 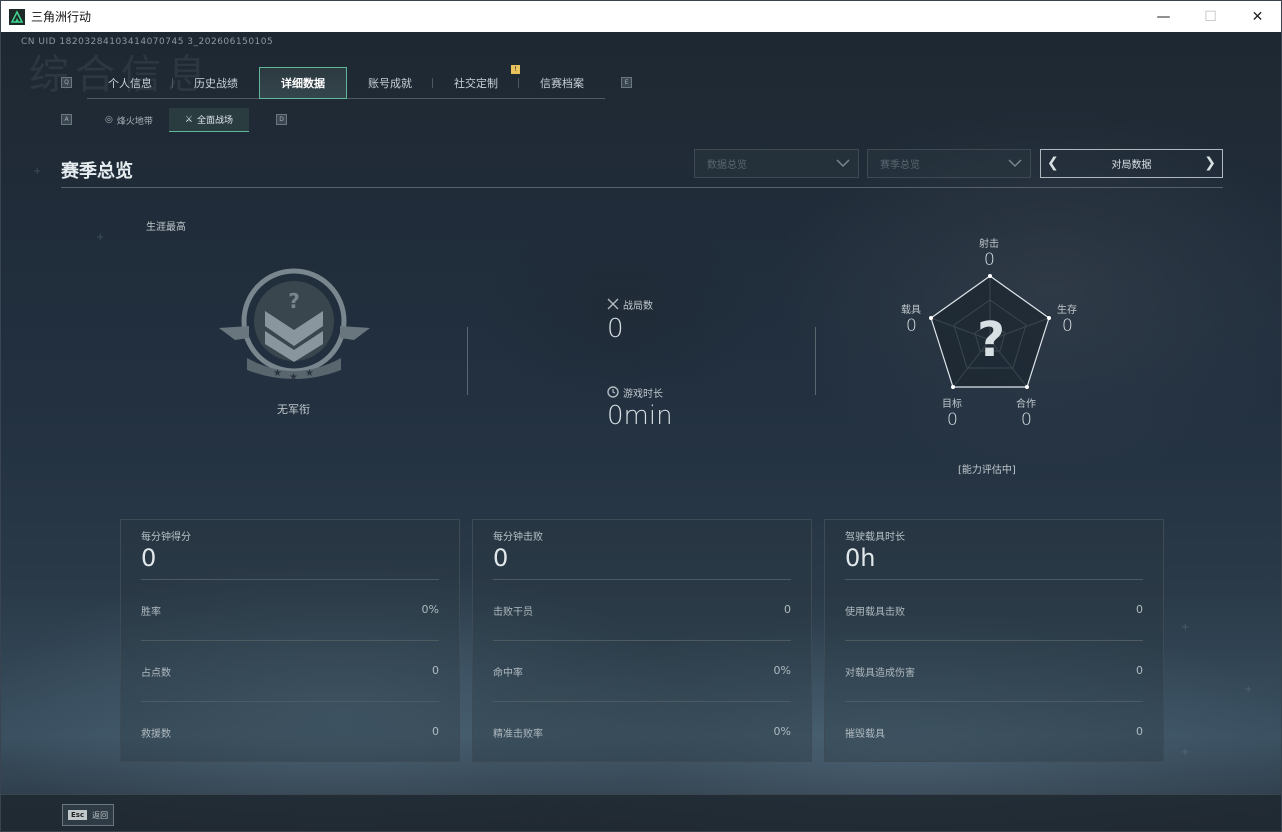 I want to click on close-button: ✕, so click(x=1257, y=16).